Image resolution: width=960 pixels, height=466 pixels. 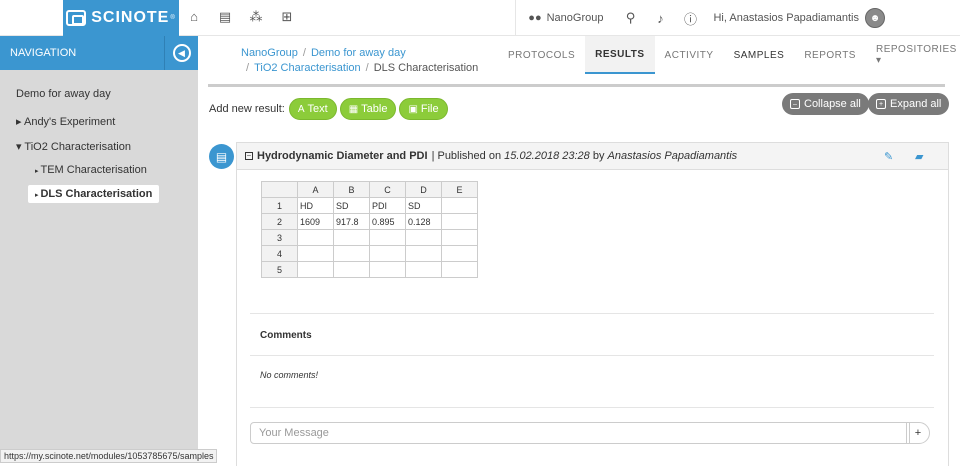 I want to click on info-icon: ⓘ, so click(x=690, y=18).